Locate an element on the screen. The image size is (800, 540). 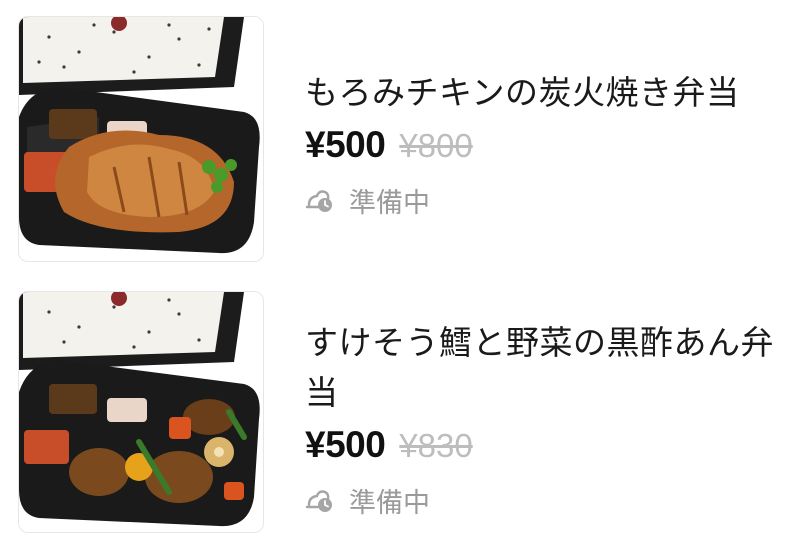
price-row: ¥500 ¥800 is located at coordinates (542, 150).